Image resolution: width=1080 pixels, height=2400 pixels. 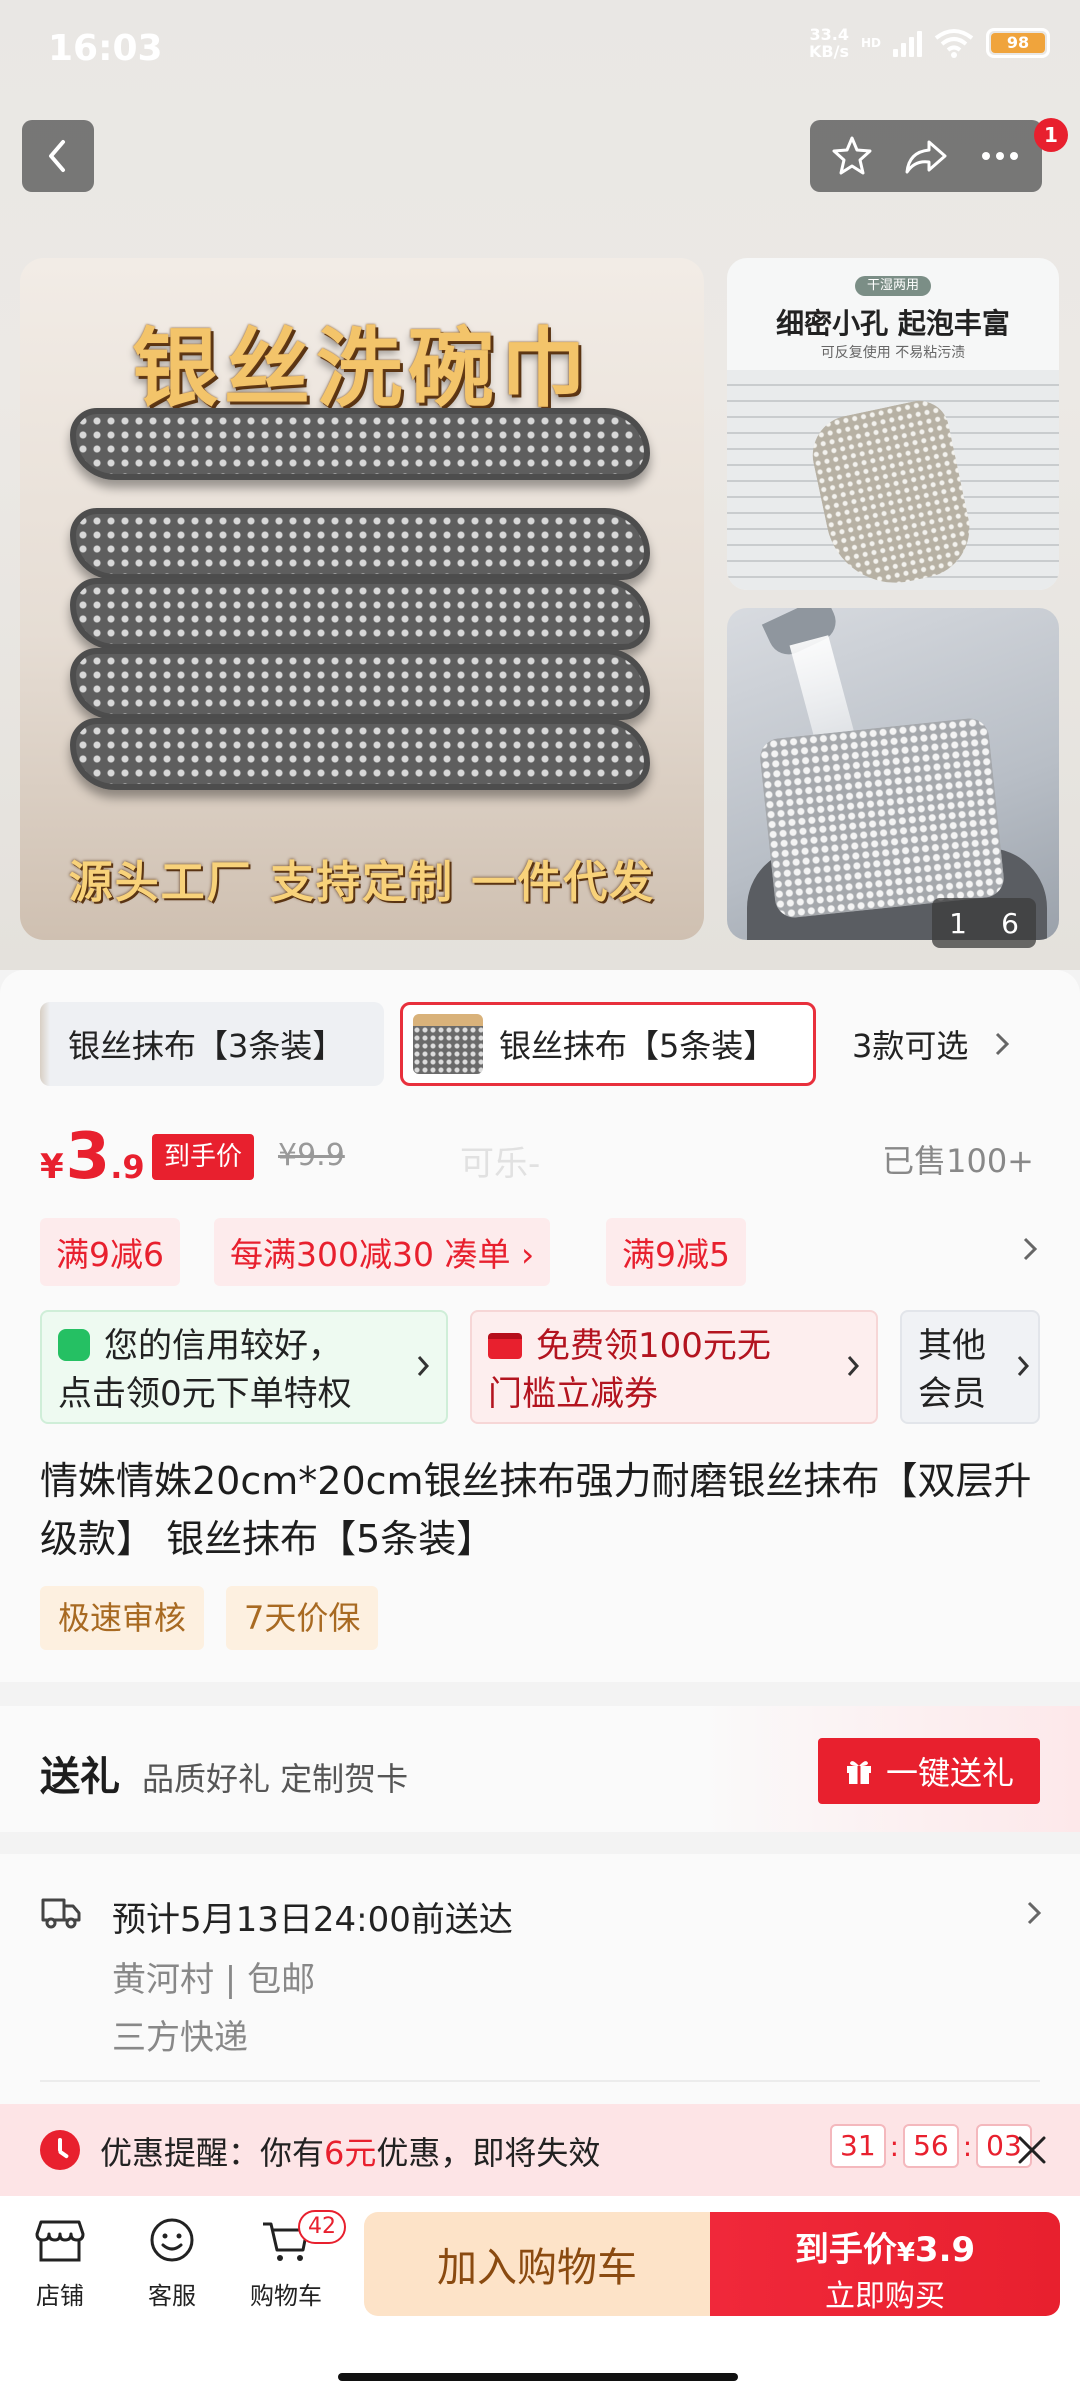 I want to click on side-image-pill: 干湿两用, so click(x=893, y=286).